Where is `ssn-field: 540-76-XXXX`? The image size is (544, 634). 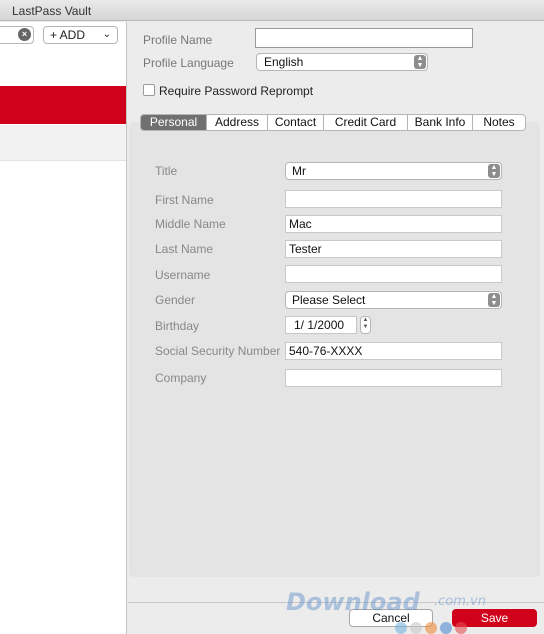
ssn-field: 540-76-XXXX is located at coordinates (393, 351).